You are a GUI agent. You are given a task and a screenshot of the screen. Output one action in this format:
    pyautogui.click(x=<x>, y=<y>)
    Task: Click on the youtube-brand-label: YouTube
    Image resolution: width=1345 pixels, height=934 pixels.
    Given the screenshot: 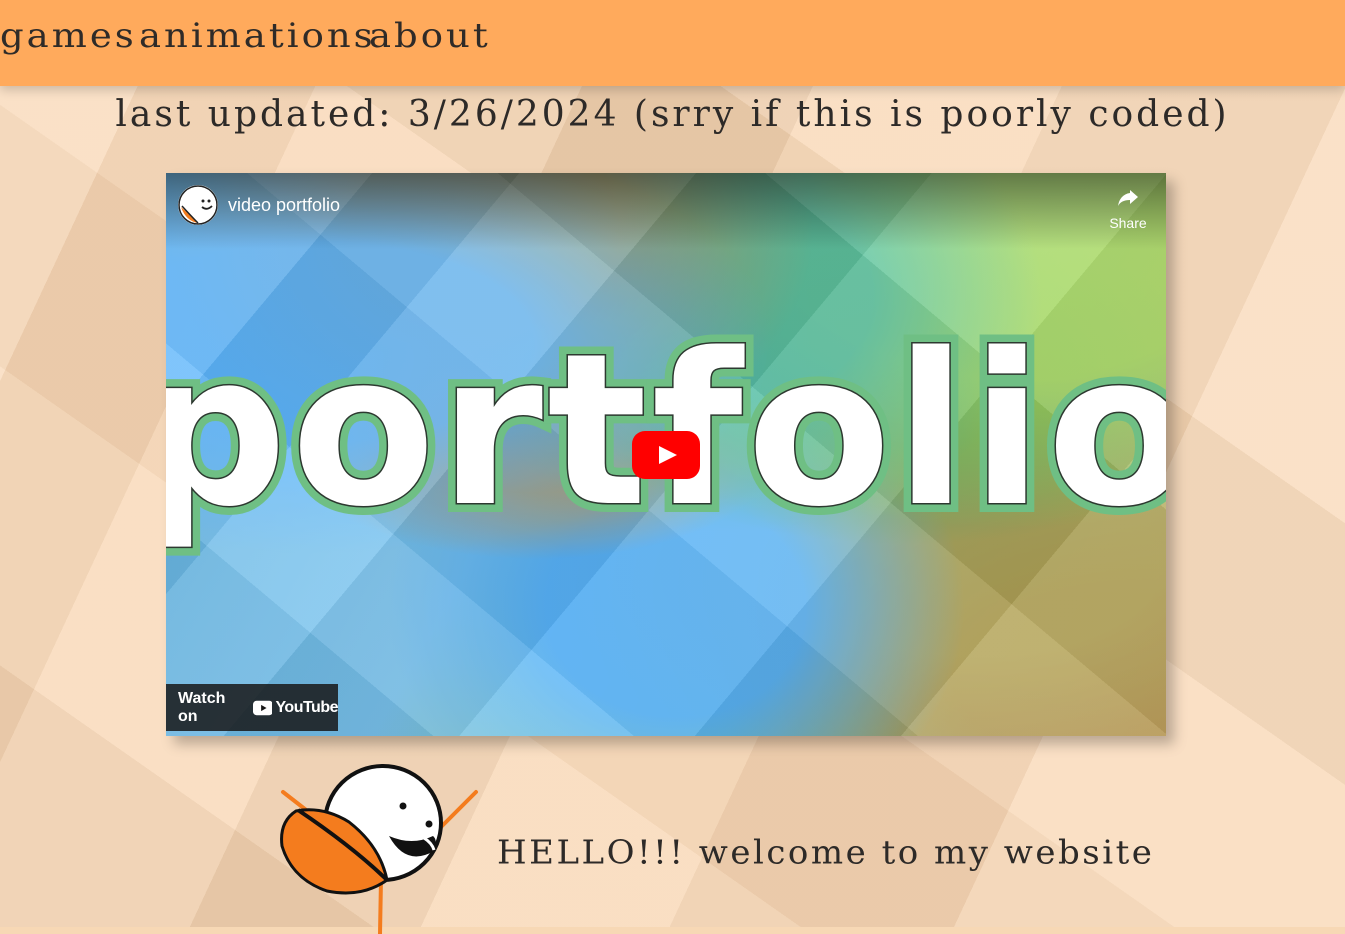 What is the action you would take?
    pyautogui.click(x=306, y=707)
    